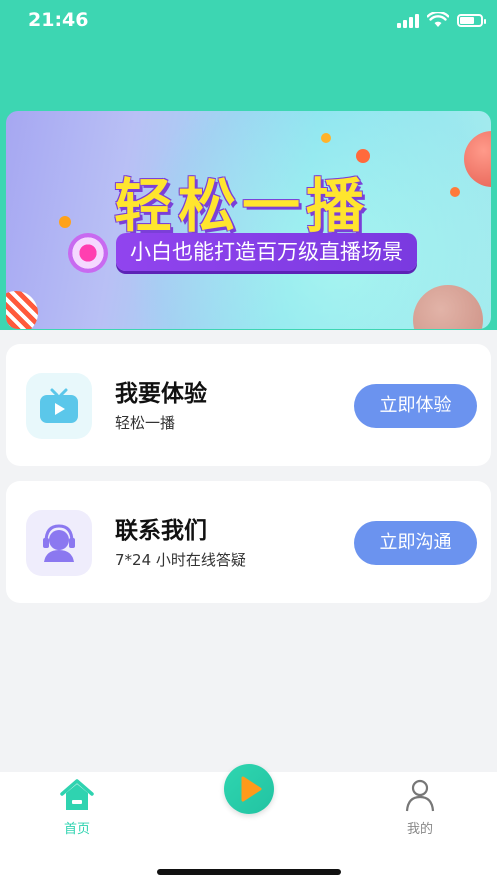 Image resolution: width=497 pixels, height=883 pixels. I want to click on contact-now-button: 立即沟通, so click(415, 543).